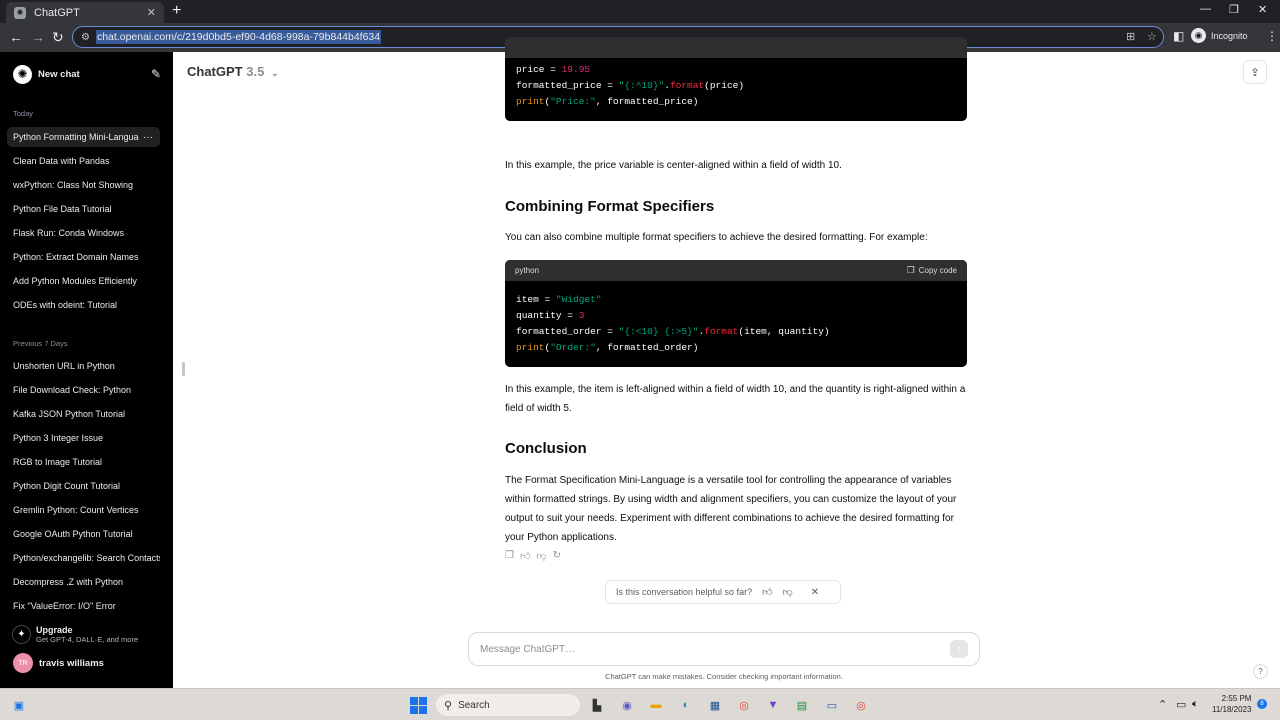 The image size is (1280, 720). I want to click on sidebar-chat-label: Python Formatting Mini-Language, so click(81, 137).